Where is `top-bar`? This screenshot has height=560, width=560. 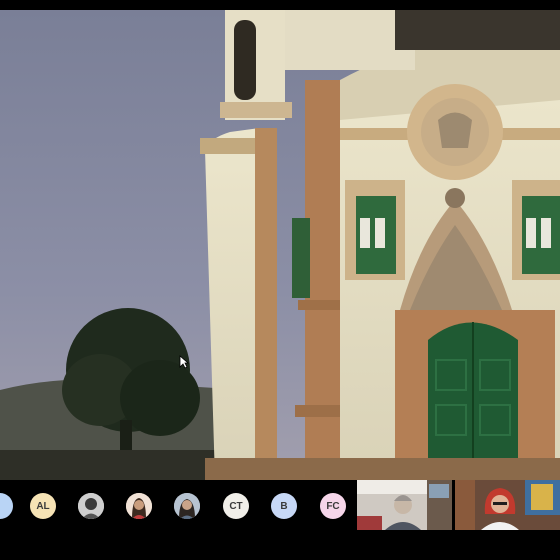
top-bar is located at coordinates (280, 5).